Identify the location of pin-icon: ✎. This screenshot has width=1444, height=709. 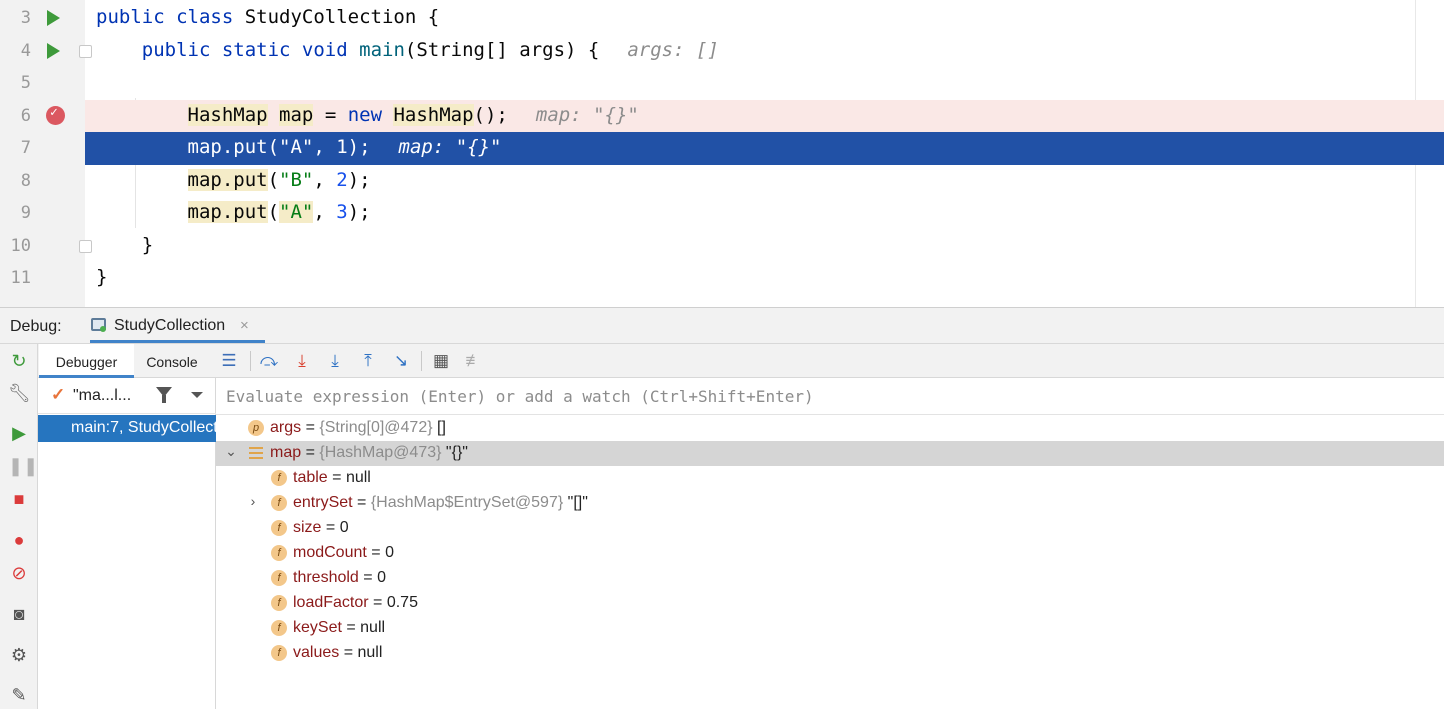
(19, 695).